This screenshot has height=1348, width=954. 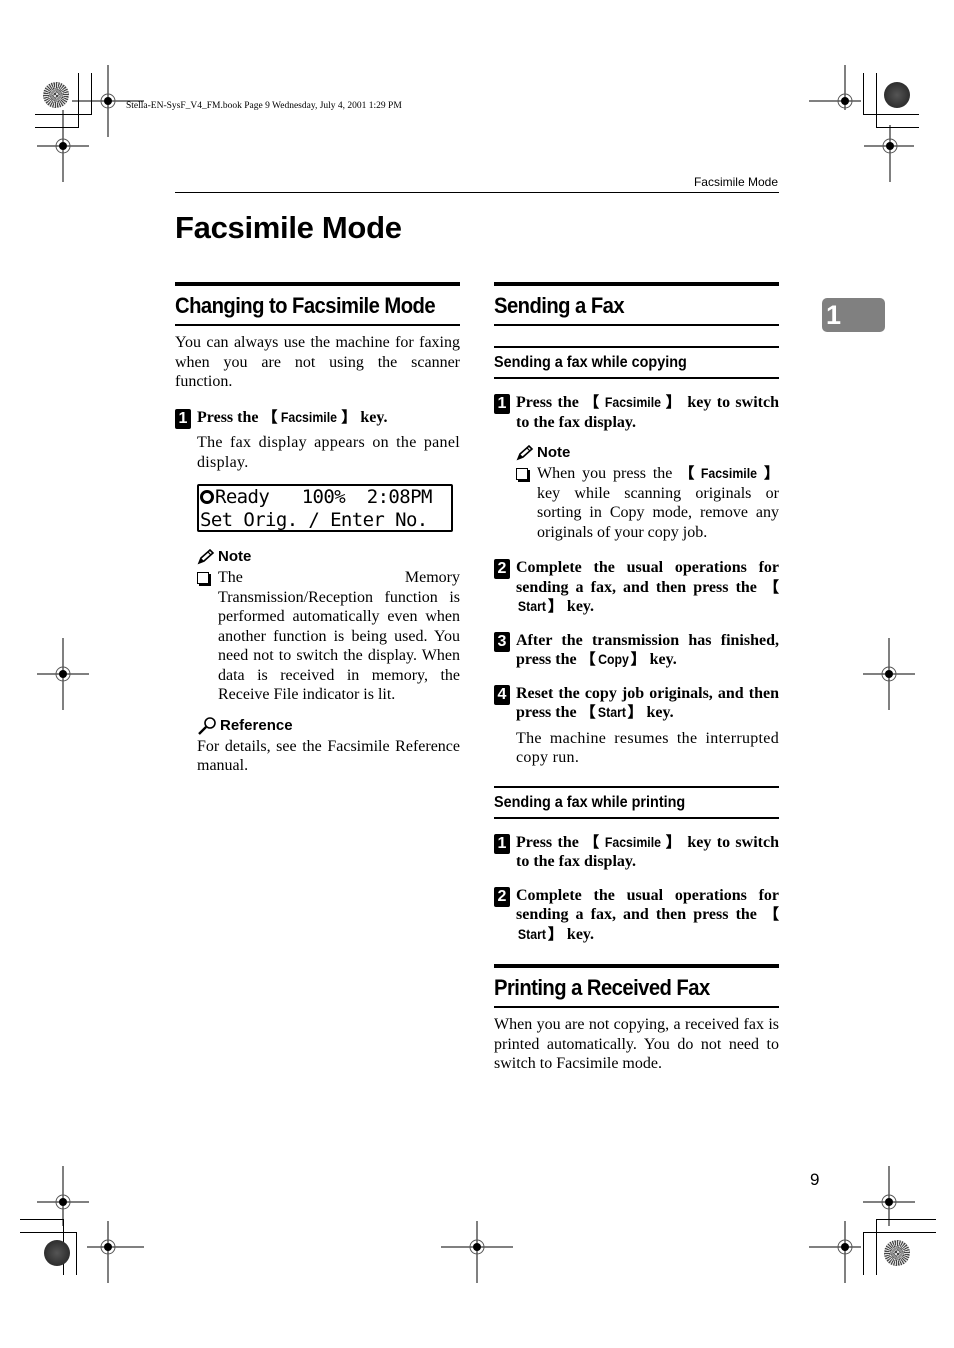 I want to click on subheading-while-printing: Sending a fax while printing, so click(x=590, y=802).